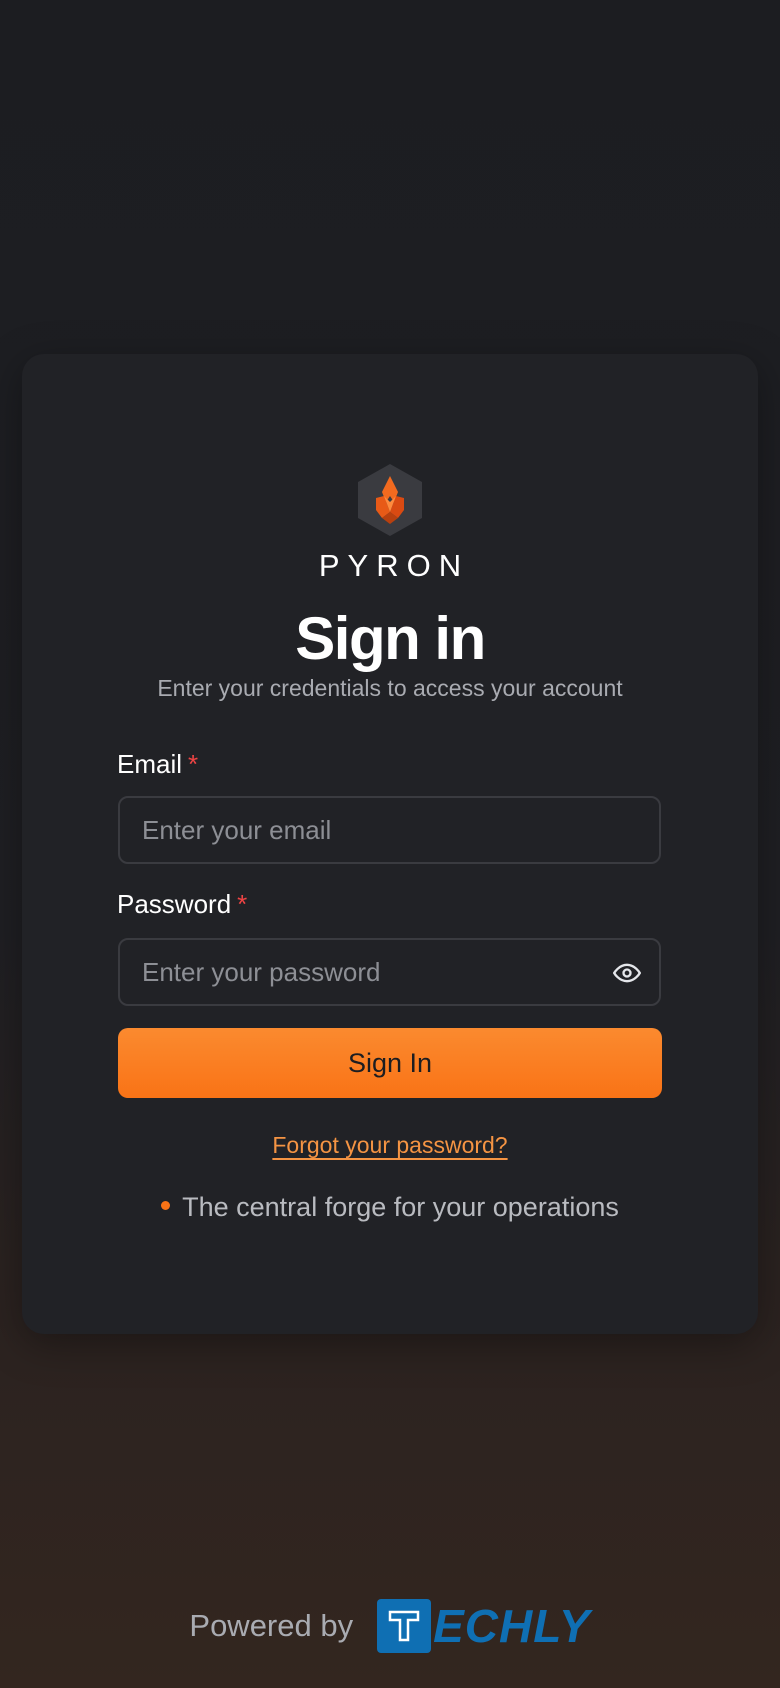 The width and height of the screenshot is (780, 1688). What do you see at coordinates (271, 1625) in the screenshot?
I see `powered-by-text: Powered by` at bounding box center [271, 1625].